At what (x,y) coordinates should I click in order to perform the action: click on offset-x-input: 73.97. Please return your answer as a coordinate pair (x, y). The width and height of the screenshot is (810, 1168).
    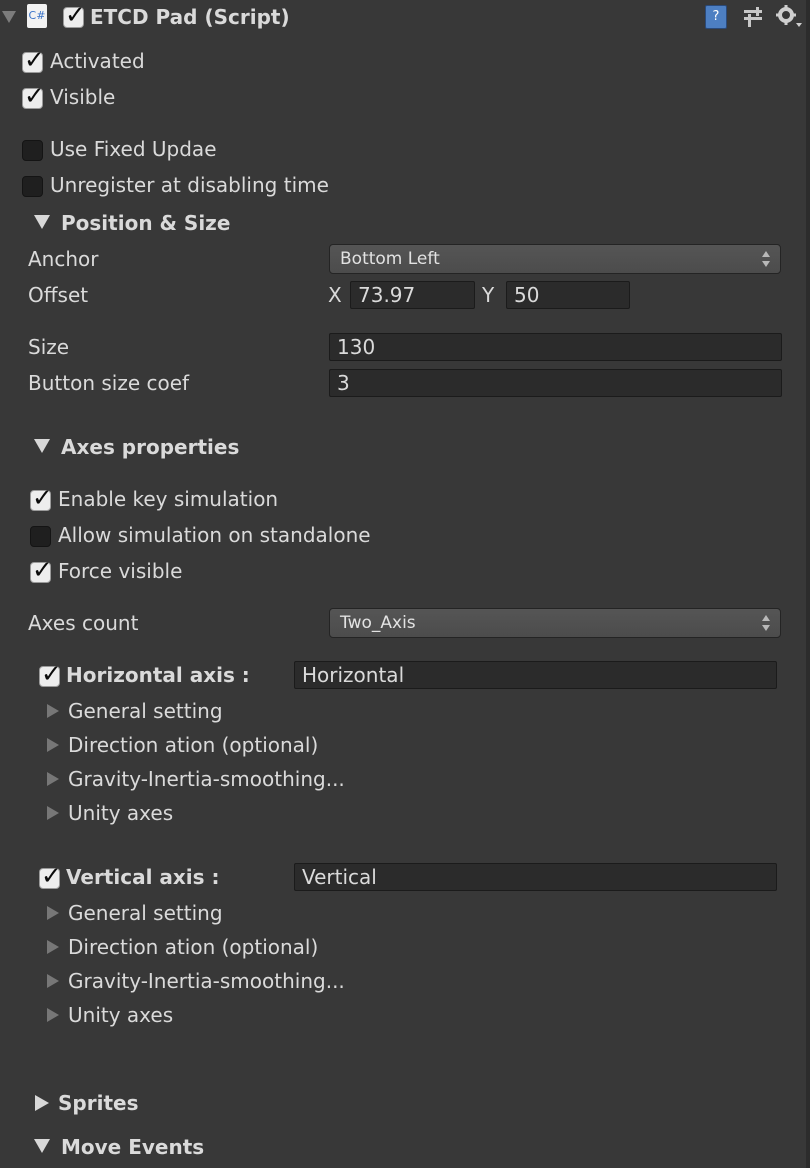
    Looking at the image, I should click on (412, 295).